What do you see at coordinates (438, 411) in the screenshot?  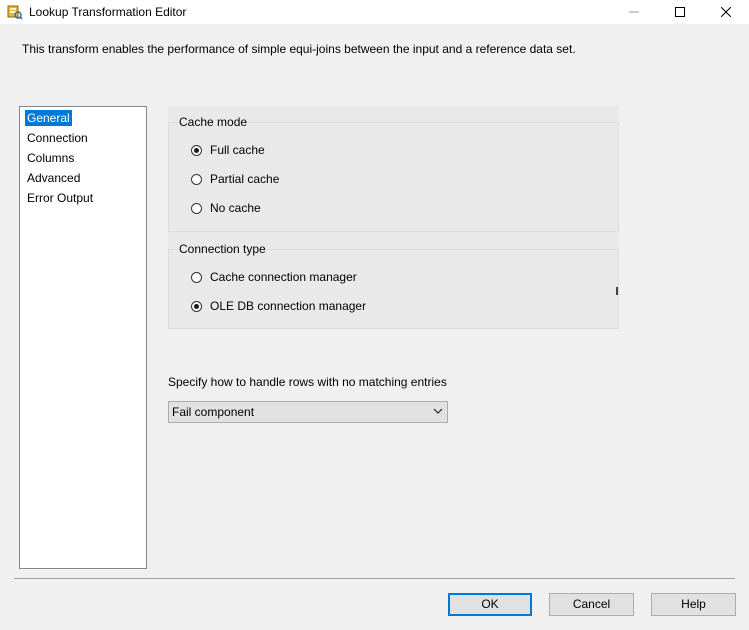 I see `chevron-down-icon` at bounding box center [438, 411].